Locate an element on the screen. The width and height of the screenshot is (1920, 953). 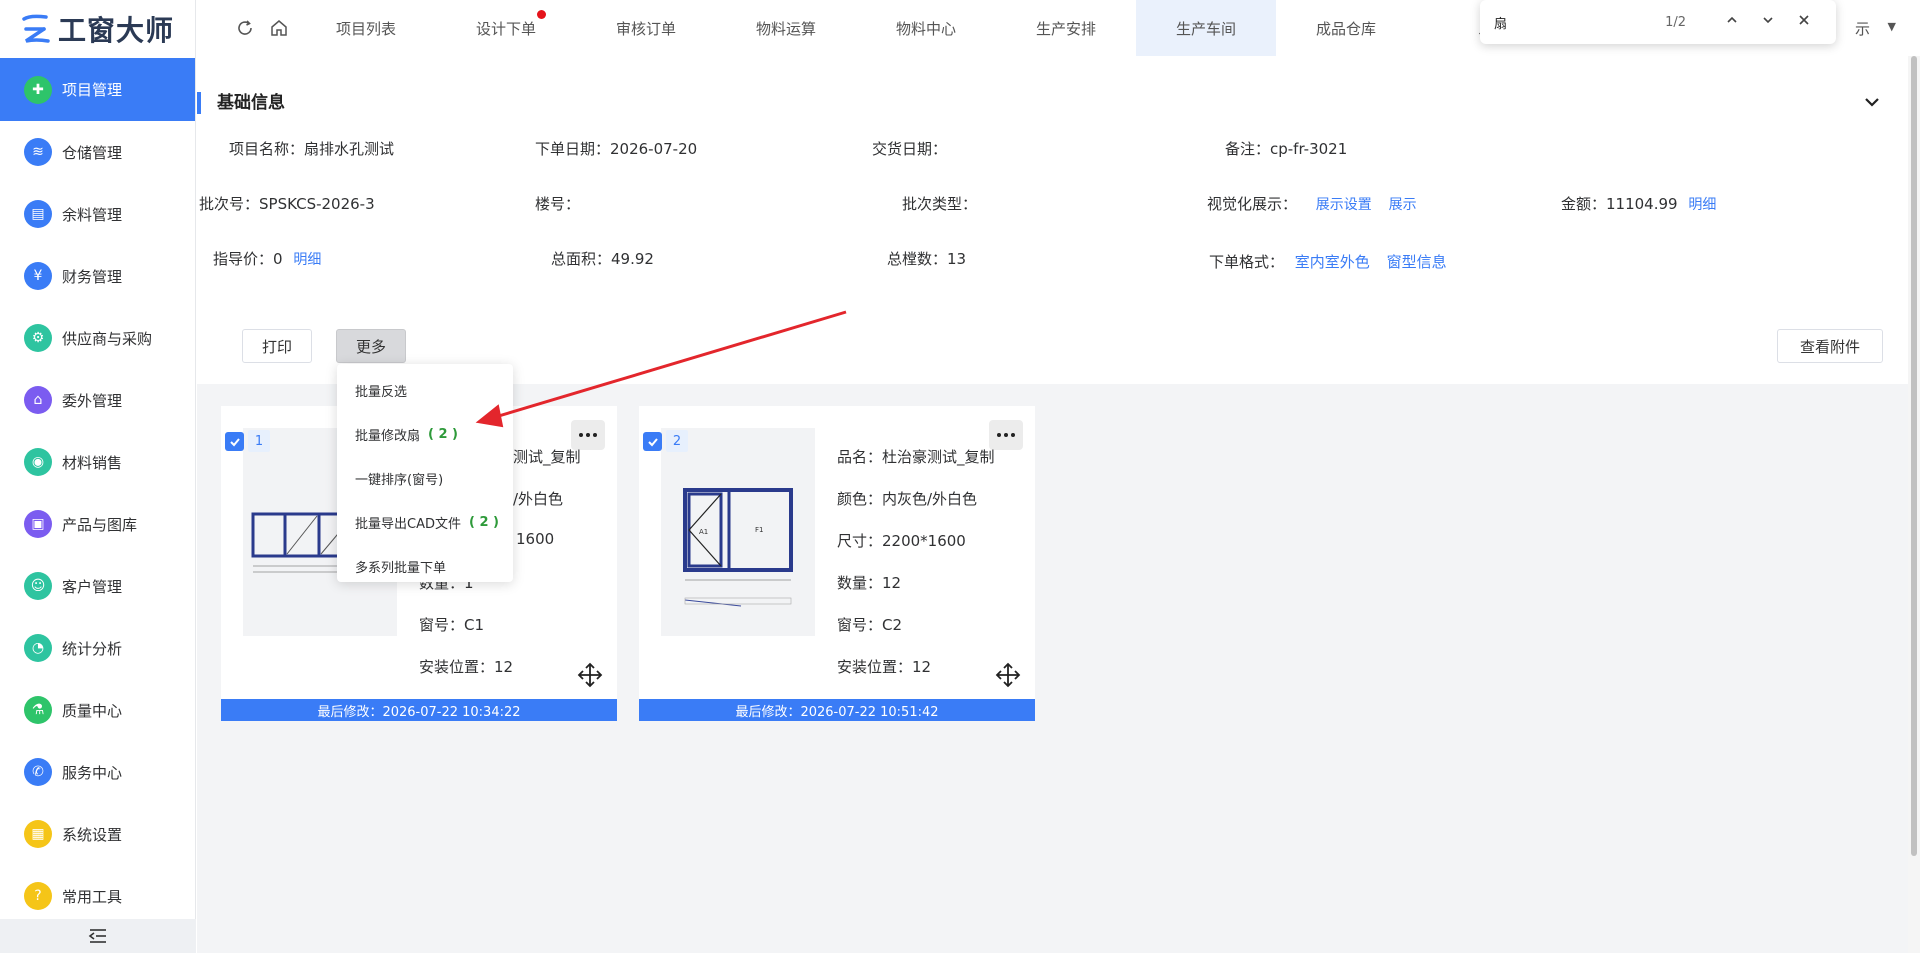
sidebar-item: ▦ 系统设置 is located at coordinates (97, 834).